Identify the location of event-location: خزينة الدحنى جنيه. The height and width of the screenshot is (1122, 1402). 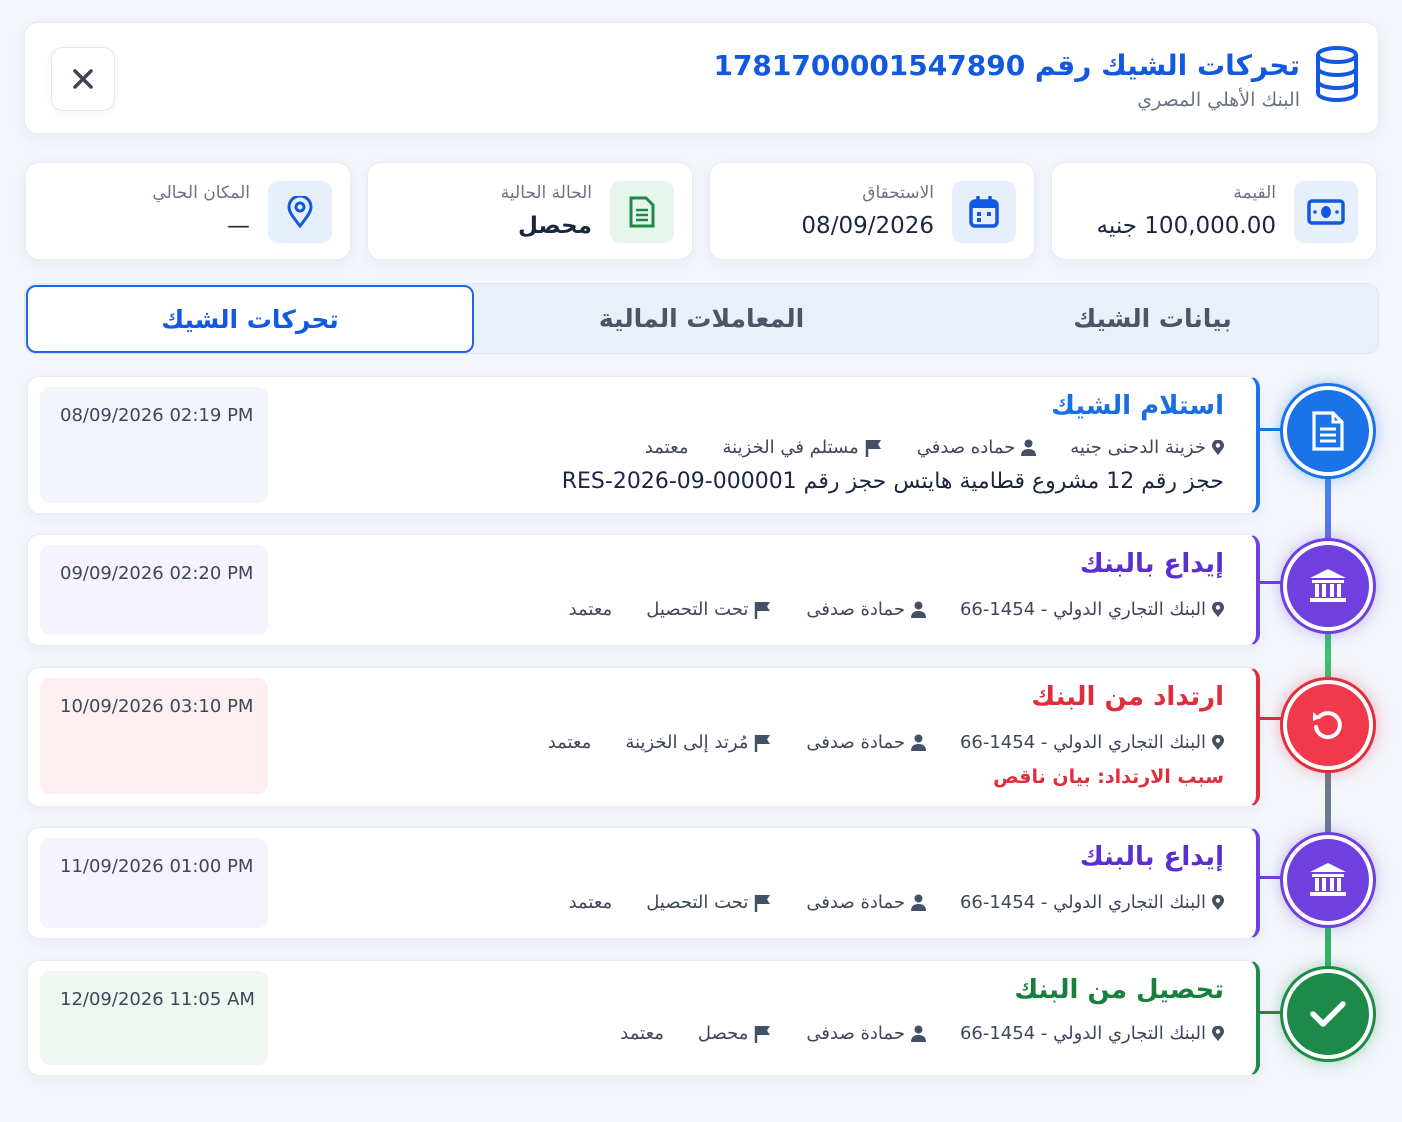
(1147, 447).